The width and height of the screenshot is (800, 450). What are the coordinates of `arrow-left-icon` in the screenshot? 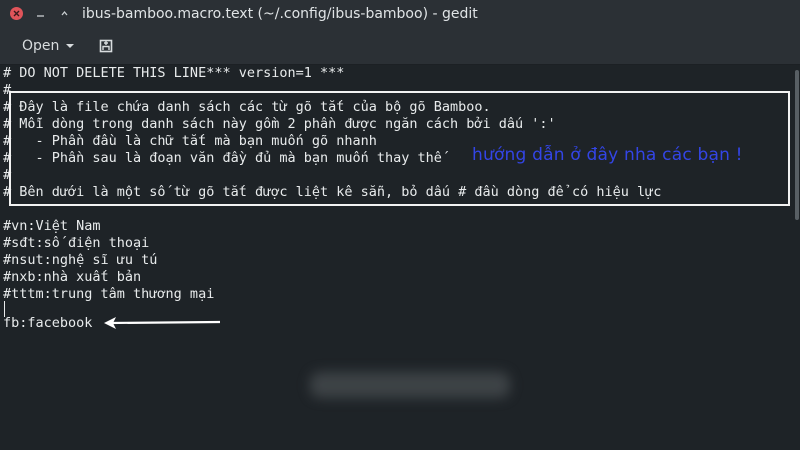 It's located at (162, 323).